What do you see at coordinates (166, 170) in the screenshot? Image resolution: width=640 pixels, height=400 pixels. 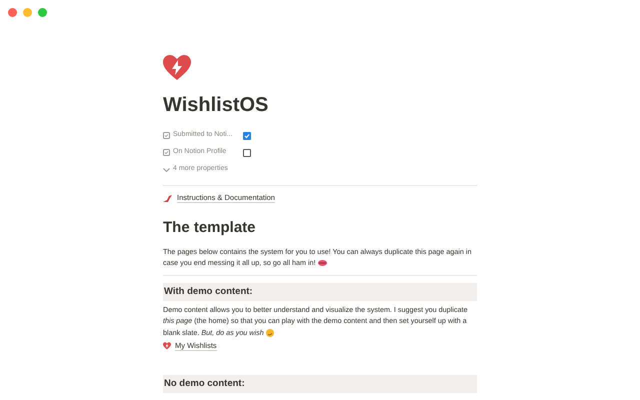 I see `chevron-down-icon` at bounding box center [166, 170].